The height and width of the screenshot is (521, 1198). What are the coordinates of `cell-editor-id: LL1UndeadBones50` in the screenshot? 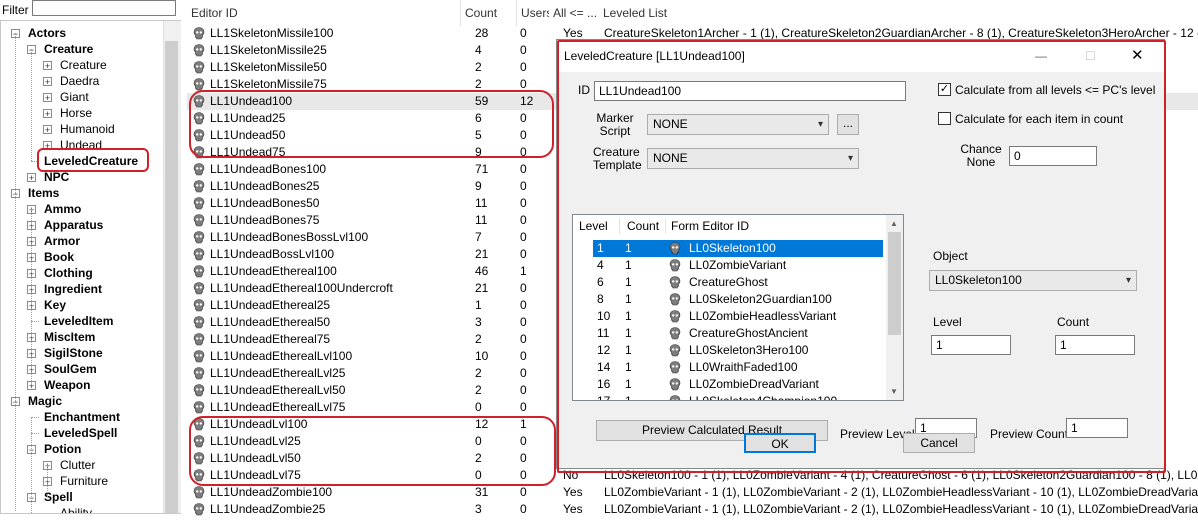 It's located at (265, 203).